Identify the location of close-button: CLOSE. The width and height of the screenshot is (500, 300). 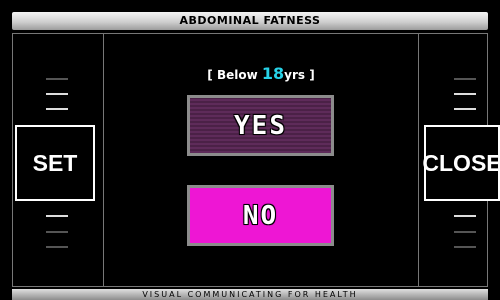
(461, 163).